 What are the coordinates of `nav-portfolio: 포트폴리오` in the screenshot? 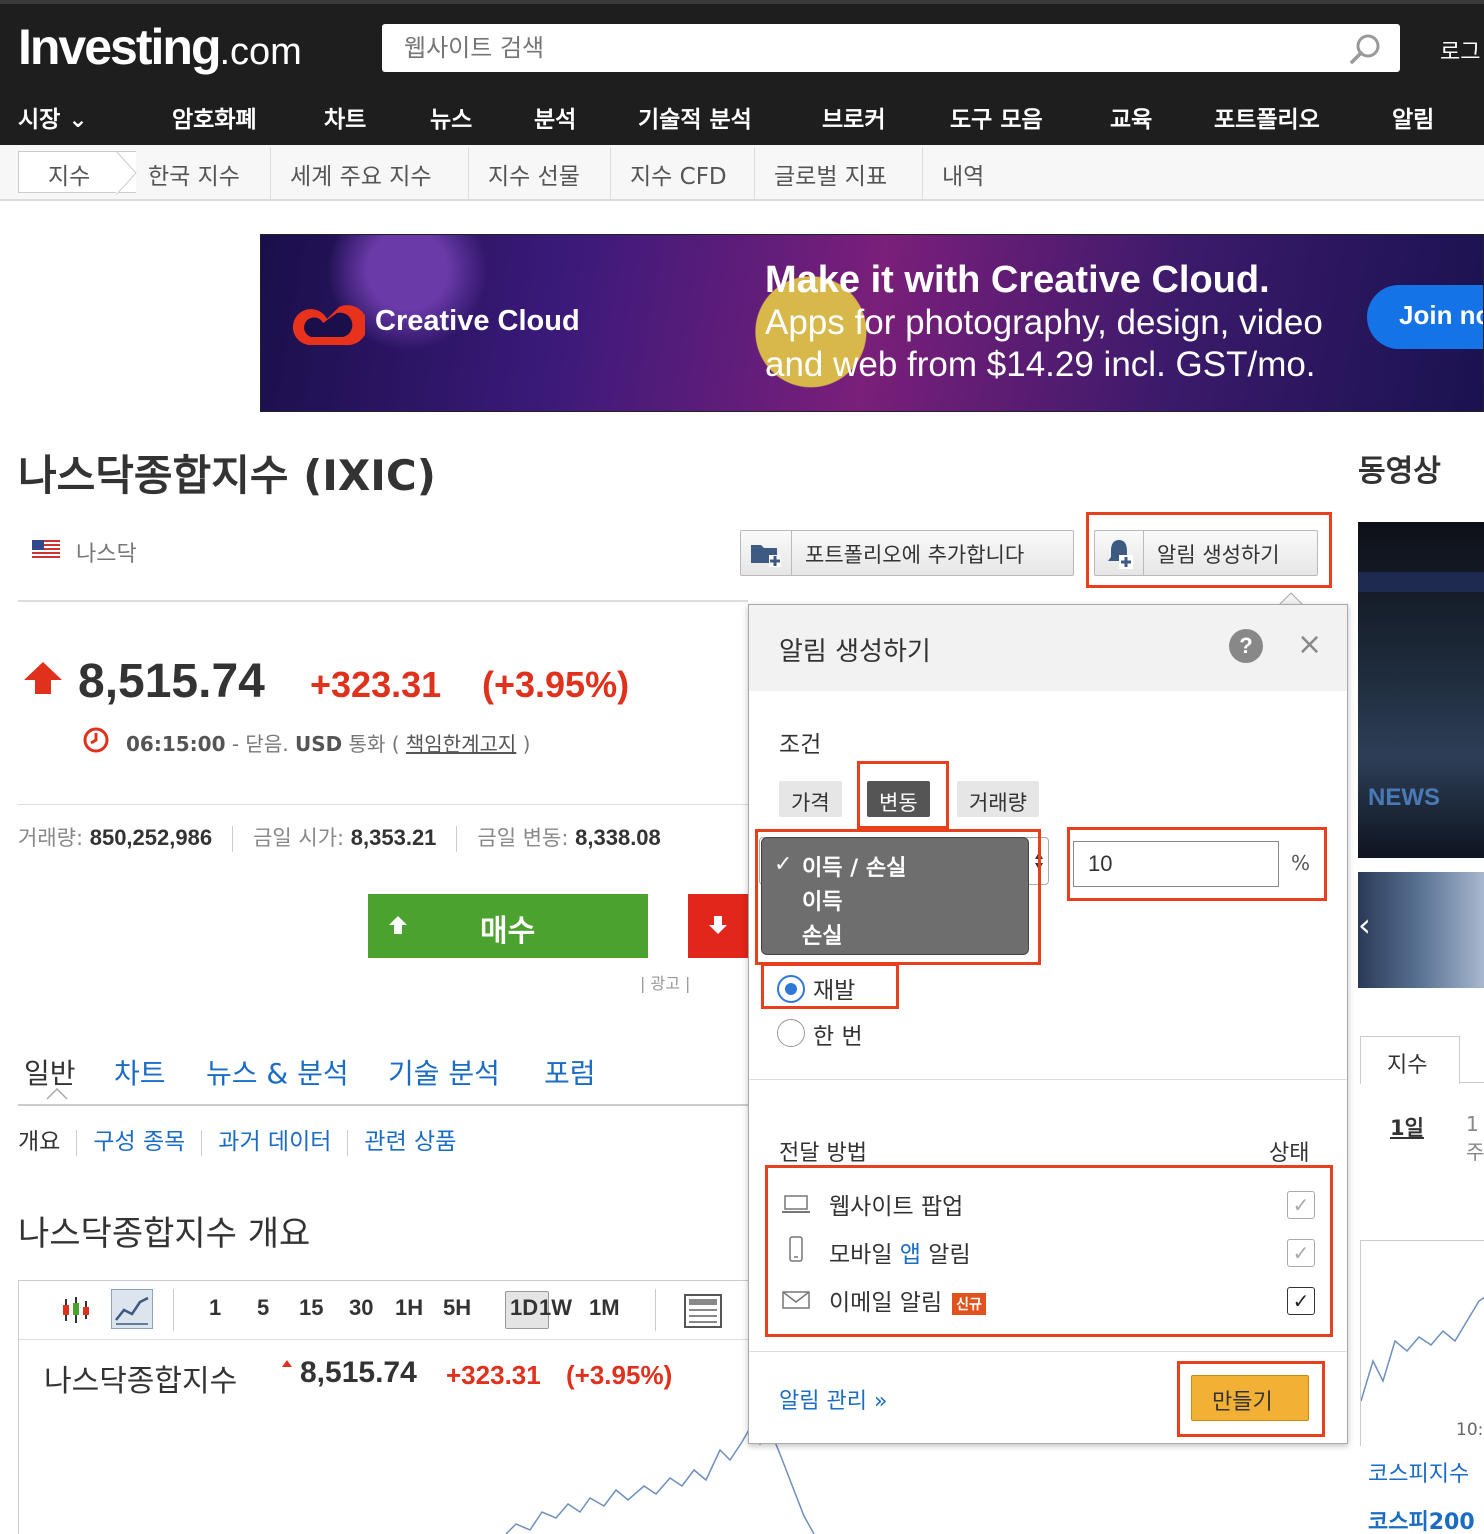 It's located at (1267, 117).